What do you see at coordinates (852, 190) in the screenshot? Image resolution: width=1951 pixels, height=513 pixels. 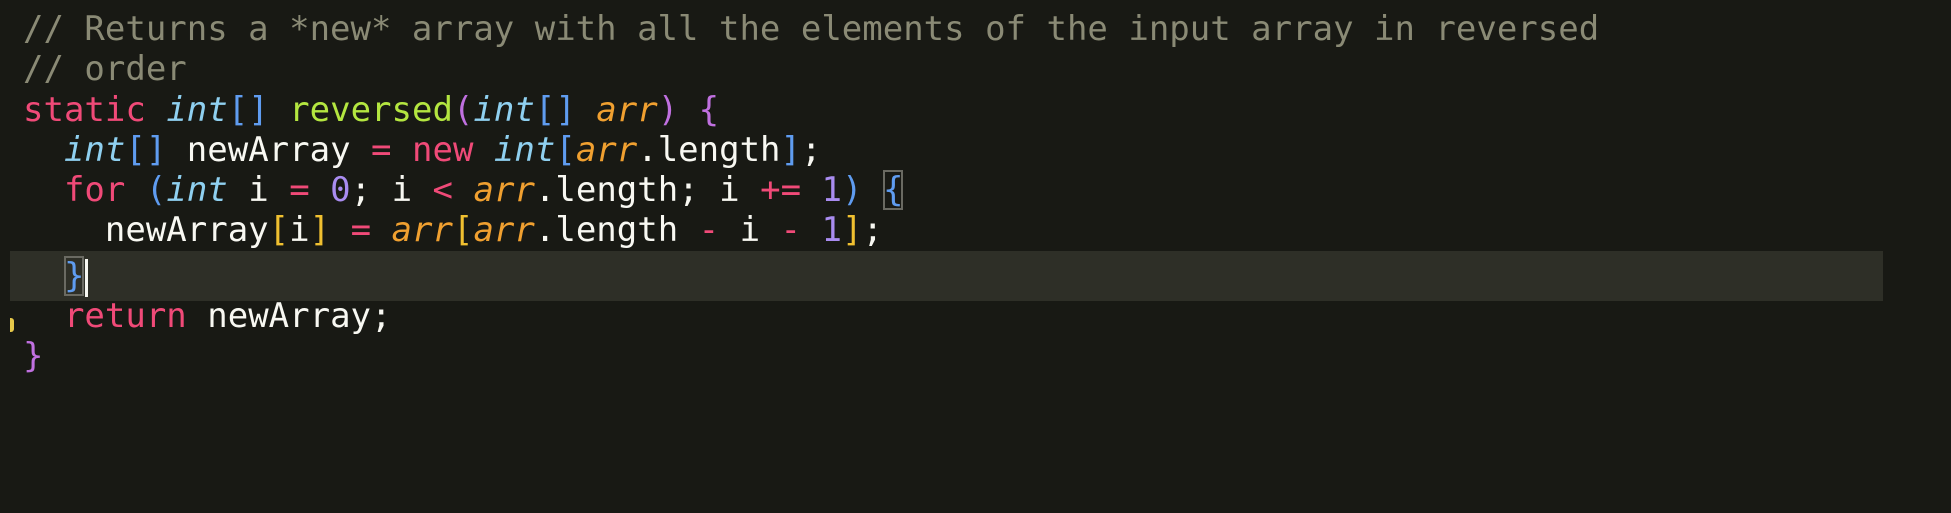 I see `code-token-bracket-blue: )` at bounding box center [852, 190].